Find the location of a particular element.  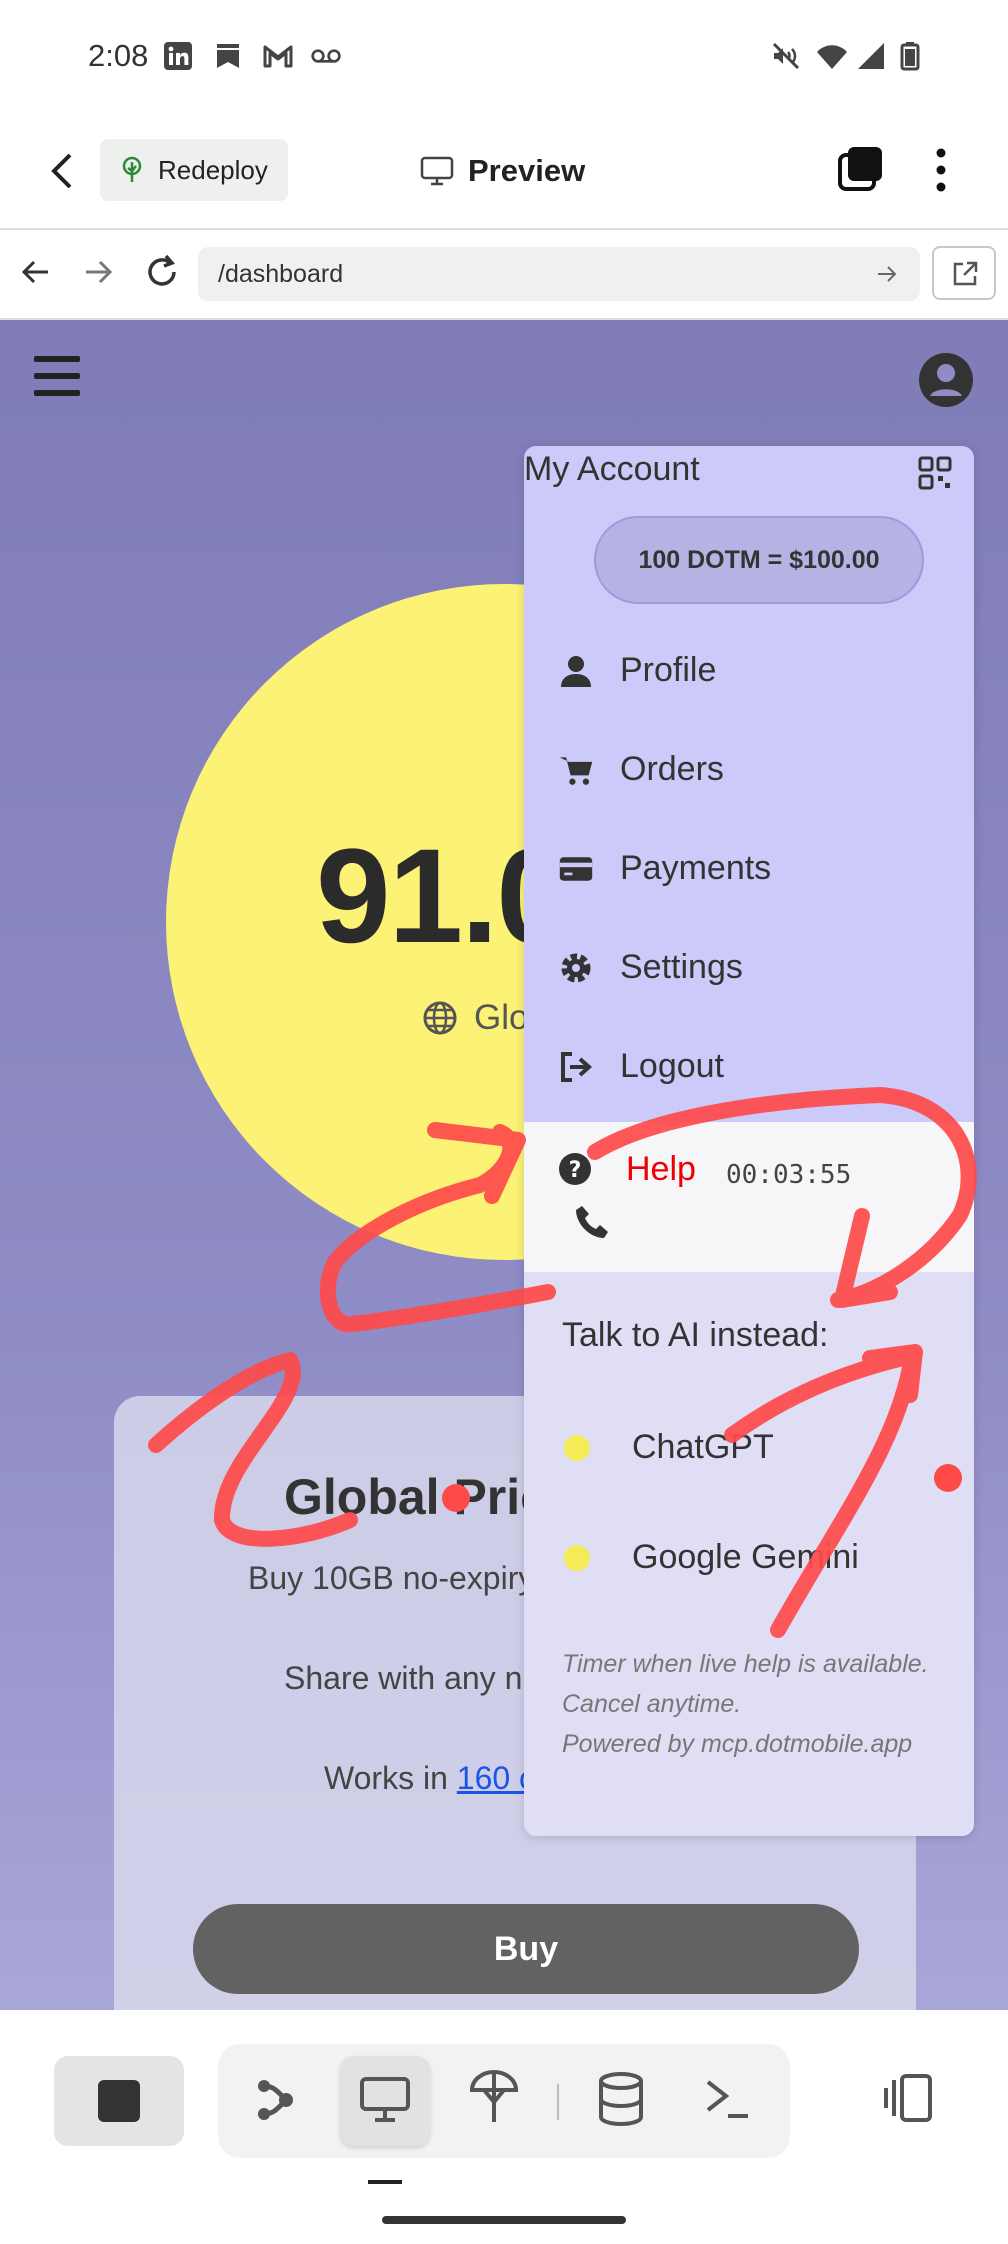

workflow-icon is located at coordinates (276, 2100).